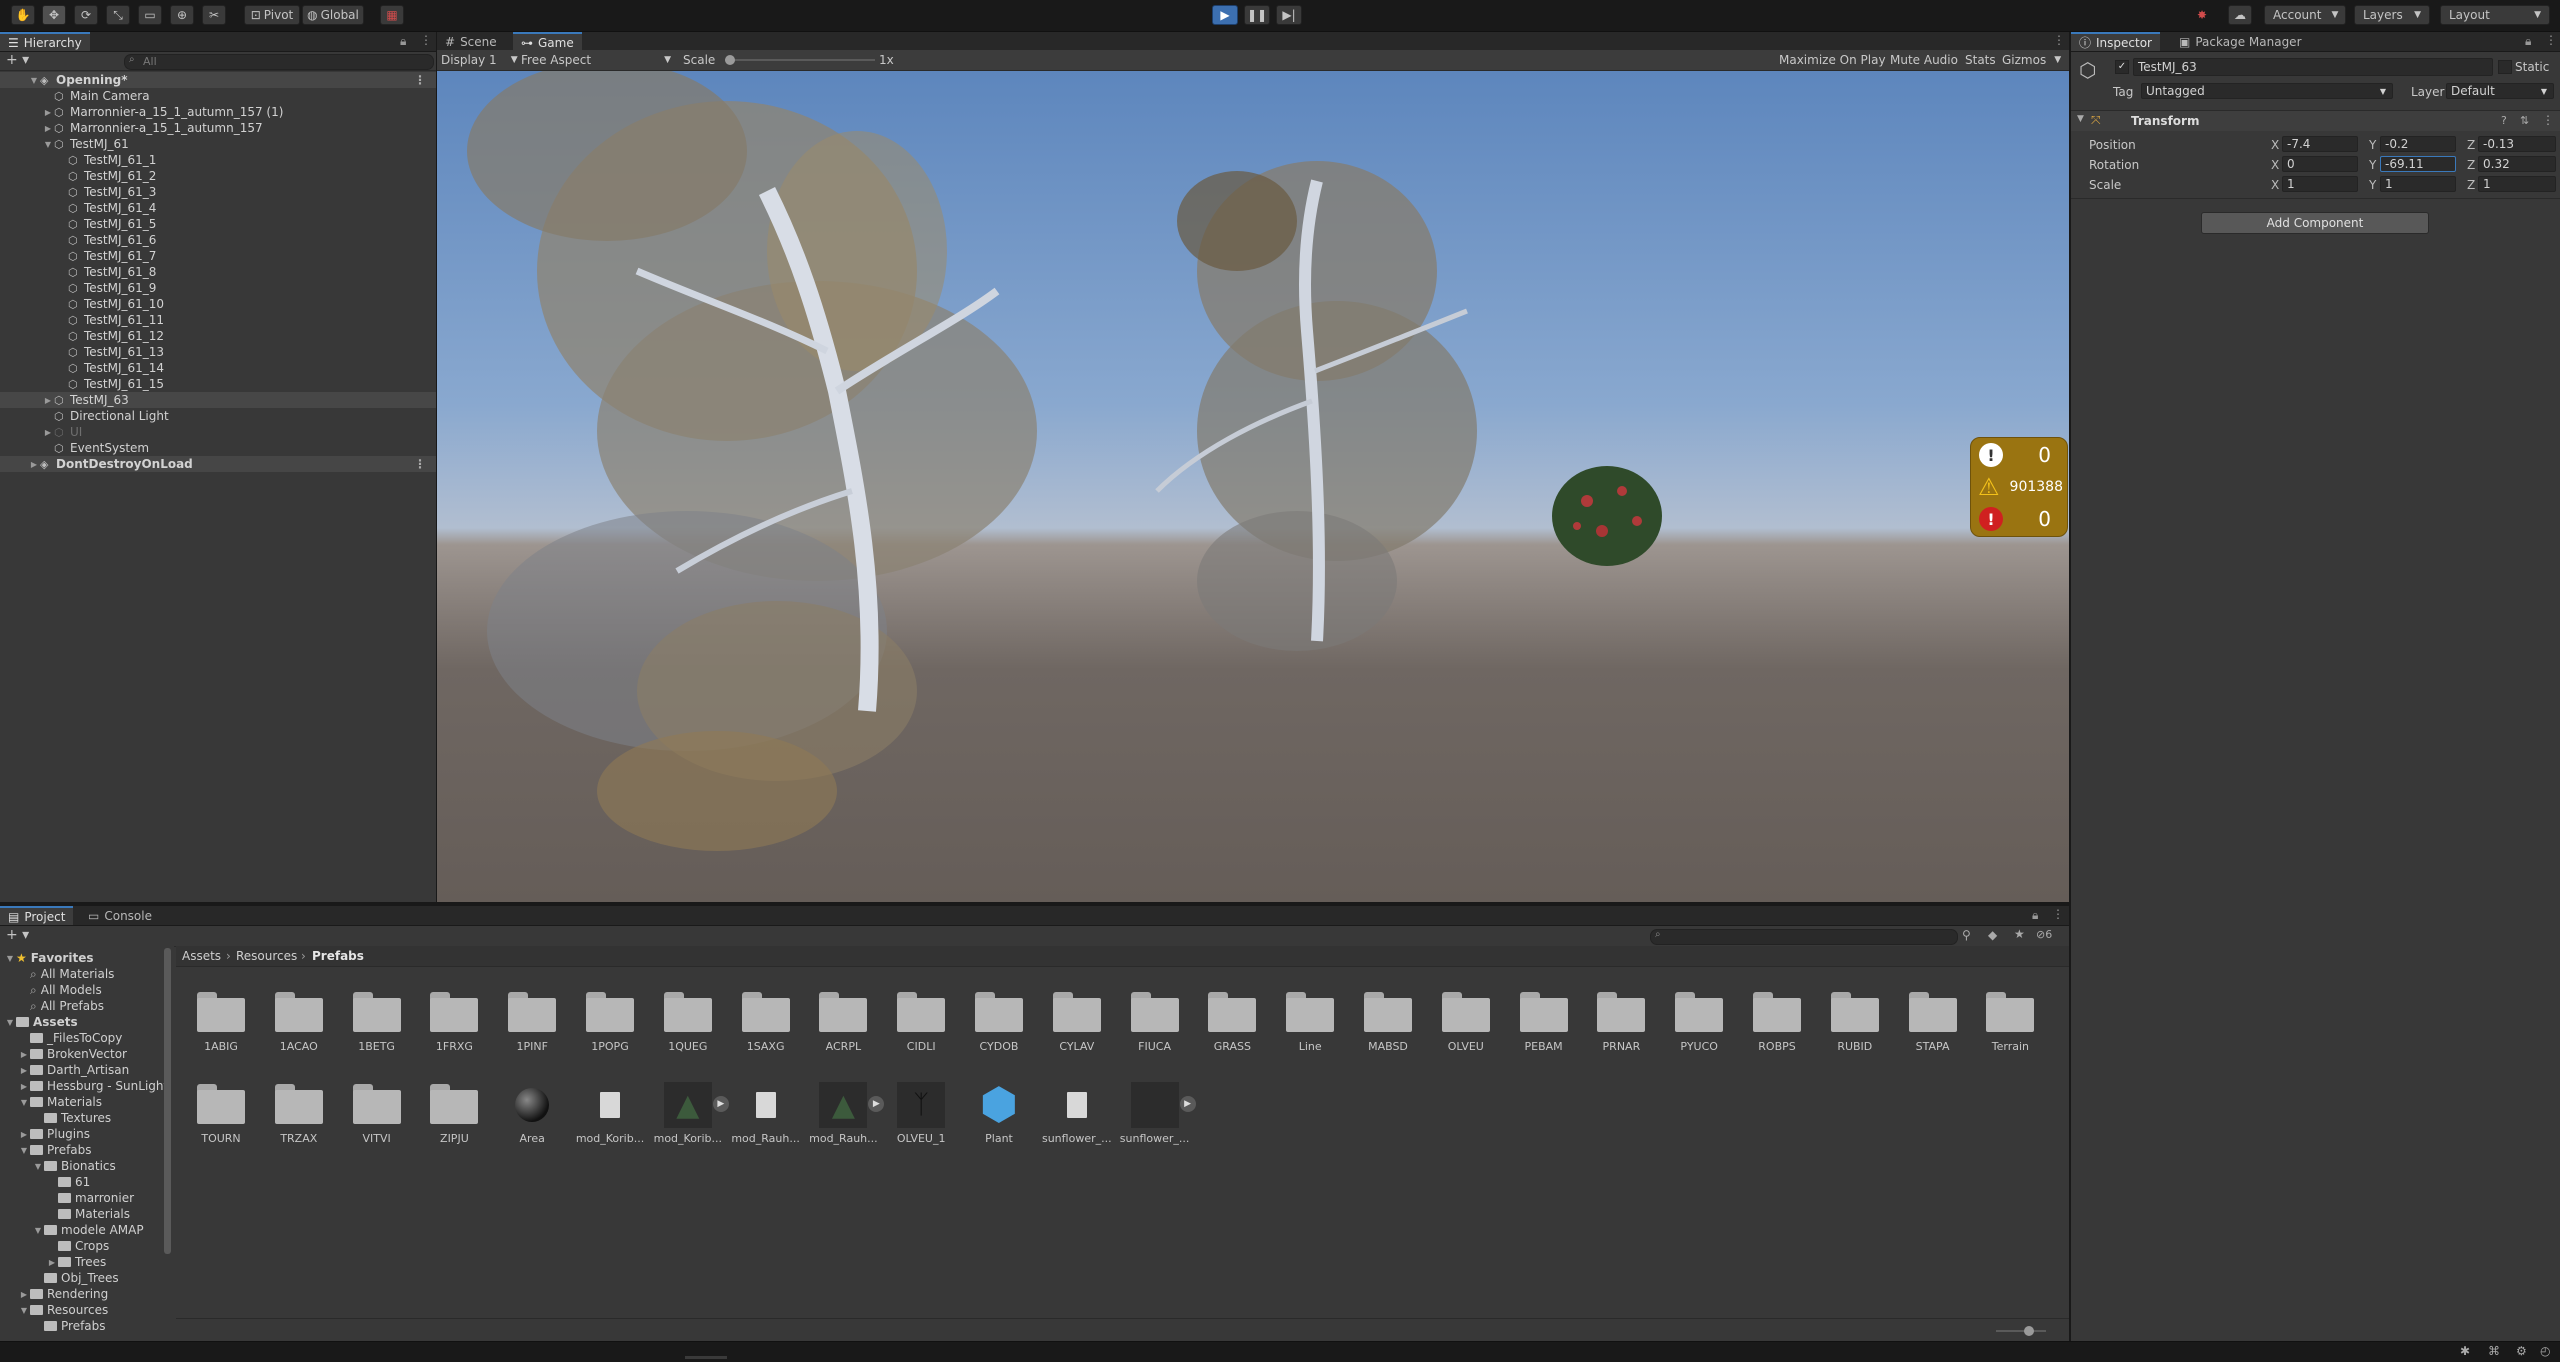  What do you see at coordinates (49, 958) in the screenshot?
I see `project-tree-item: ▼ ★ Favorites` at bounding box center [49, 958].